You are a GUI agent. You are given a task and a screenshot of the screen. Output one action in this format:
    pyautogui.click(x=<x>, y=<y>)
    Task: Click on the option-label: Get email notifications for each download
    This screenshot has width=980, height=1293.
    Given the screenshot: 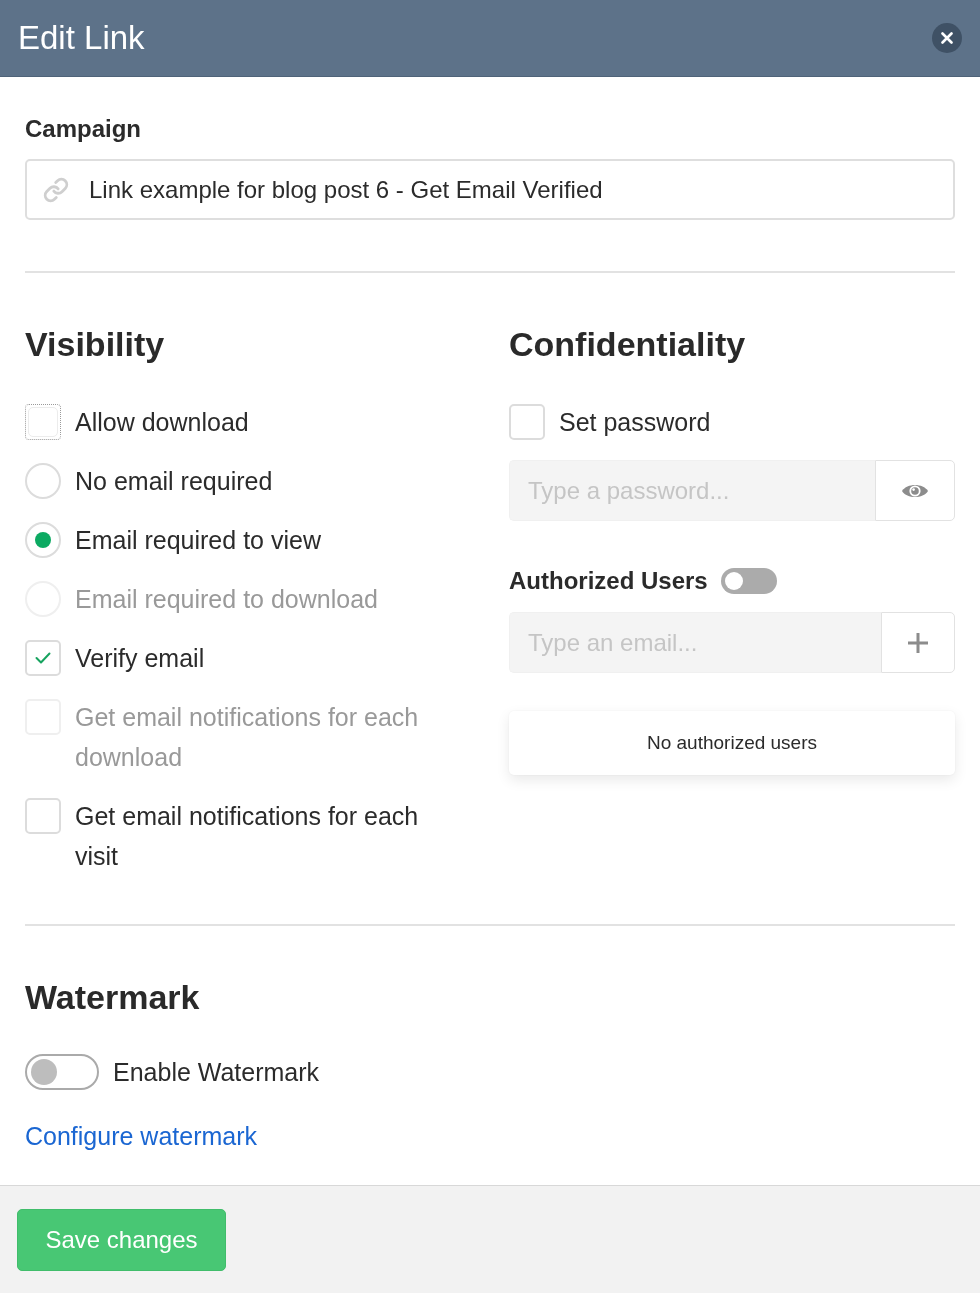 What is the action you would take?
    pyautogui.click(x=247, y=737)
    